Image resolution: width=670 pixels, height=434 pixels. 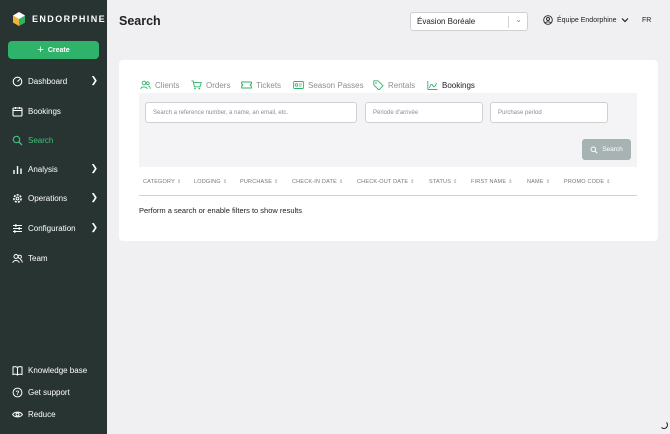 I want to click on tab-label: Season Passes, so click(x=336, y=85).